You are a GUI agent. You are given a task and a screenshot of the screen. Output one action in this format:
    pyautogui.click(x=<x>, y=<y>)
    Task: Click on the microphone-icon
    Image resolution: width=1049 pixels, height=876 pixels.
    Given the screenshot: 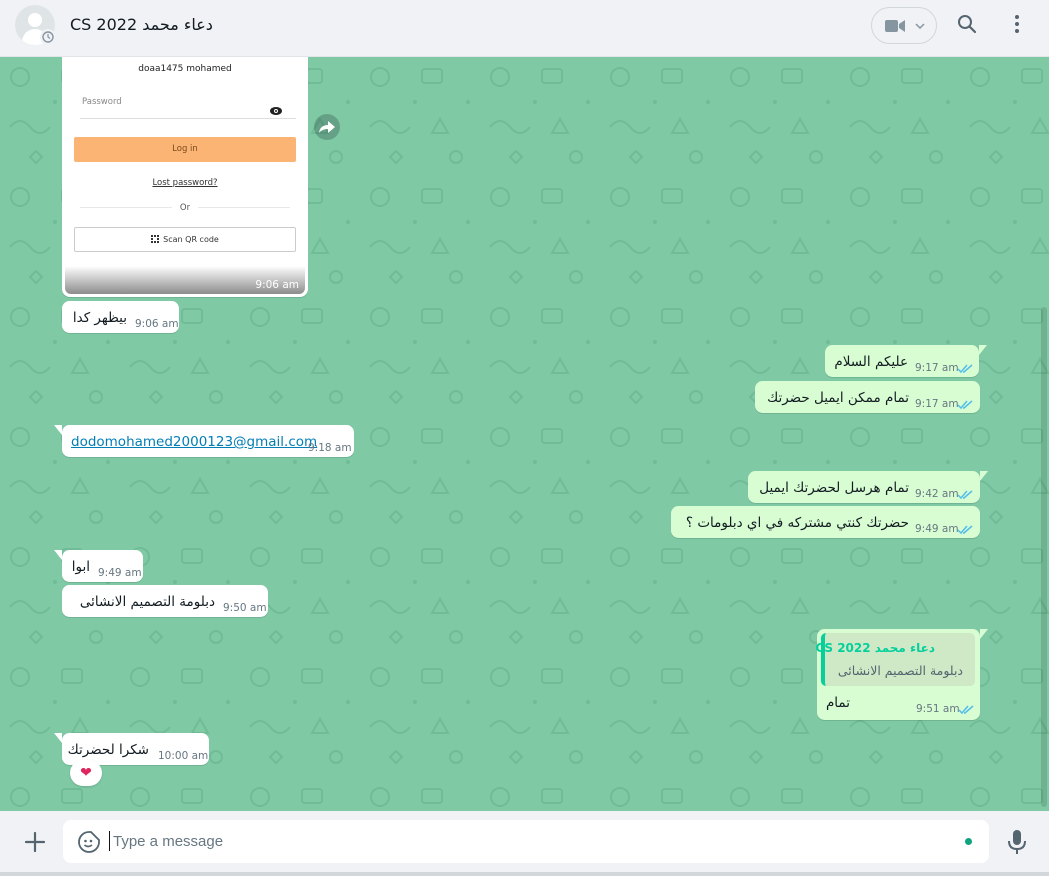 What is the action you would take?
    pyautogui.click(x=1017, y=842)
    